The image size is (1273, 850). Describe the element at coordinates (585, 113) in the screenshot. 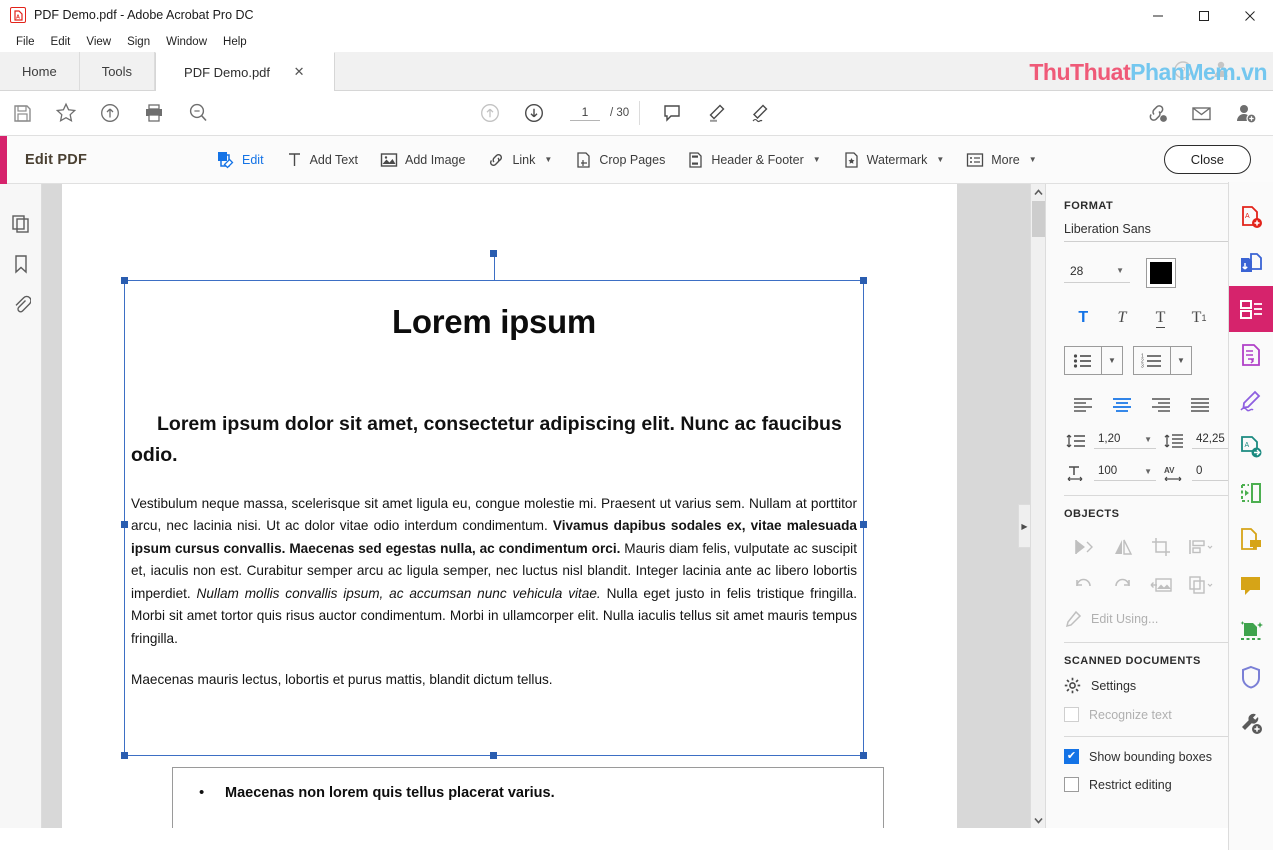

I see `page-number-input` at that location.